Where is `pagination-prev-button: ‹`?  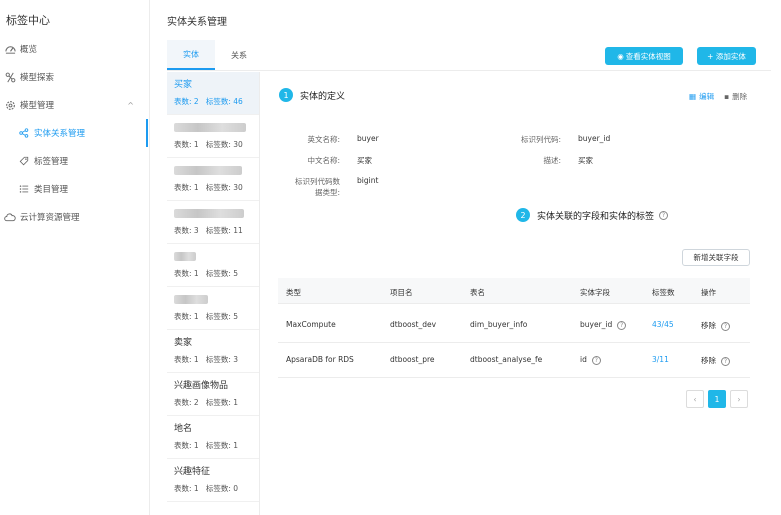 pagination-prev-button: ‹ is located at coordinates (695, 399).